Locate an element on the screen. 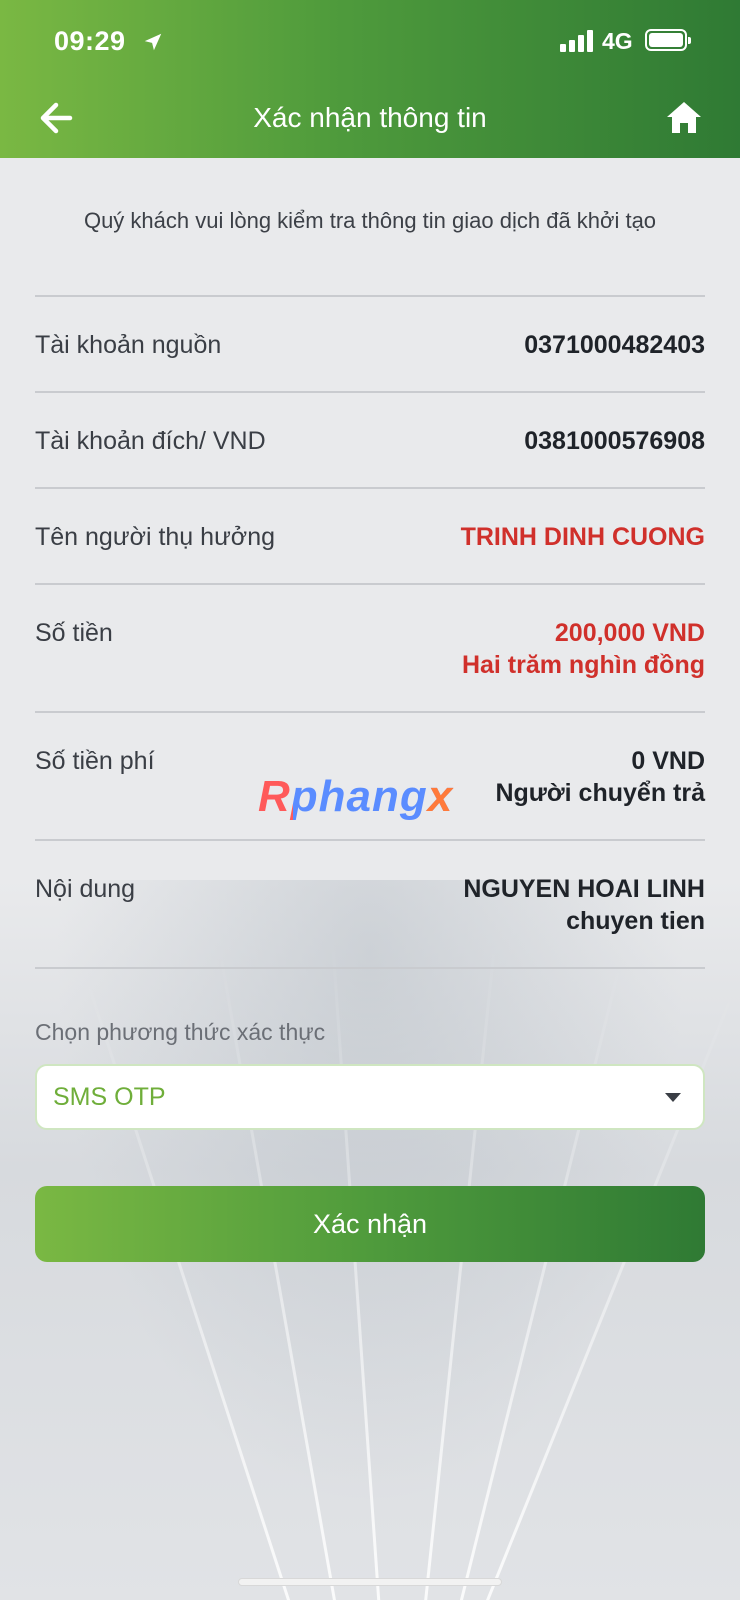 The image size is (740, 1600). battery-icon is located at coordinates (668, 40).